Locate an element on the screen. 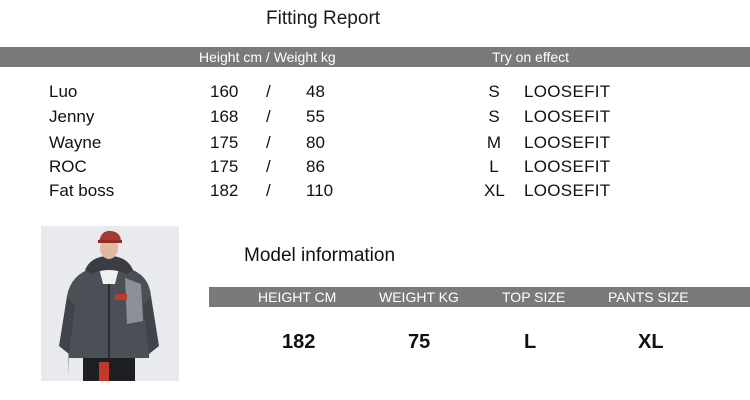 The image size is (750, 400). tester-height: 182 is located at coordinates (224, 190).